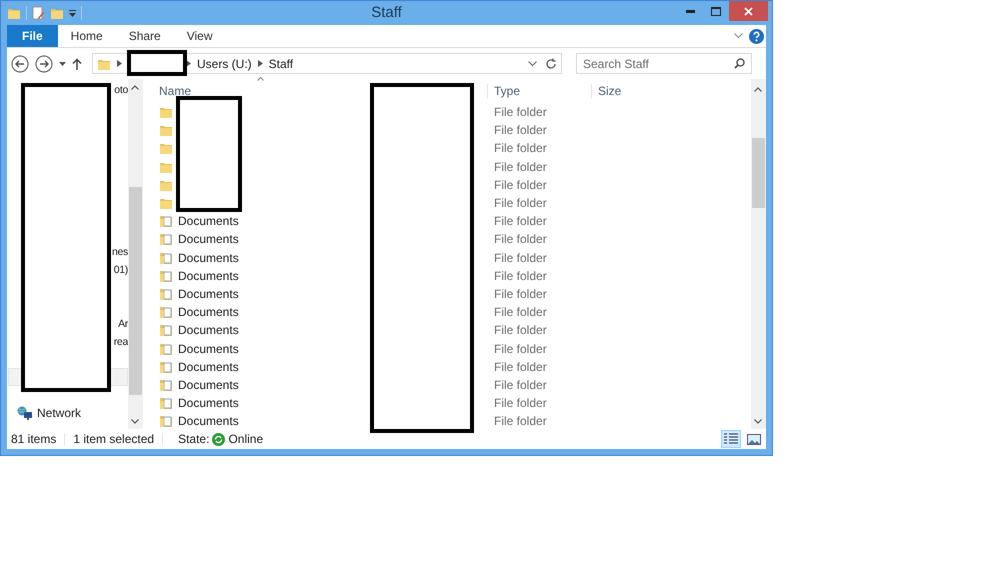 The image size is (1000, 562). What do you see at coordinates (386, 12) in the screenshot?
I see `window-title: Staff` at bounding box center [386, 12].